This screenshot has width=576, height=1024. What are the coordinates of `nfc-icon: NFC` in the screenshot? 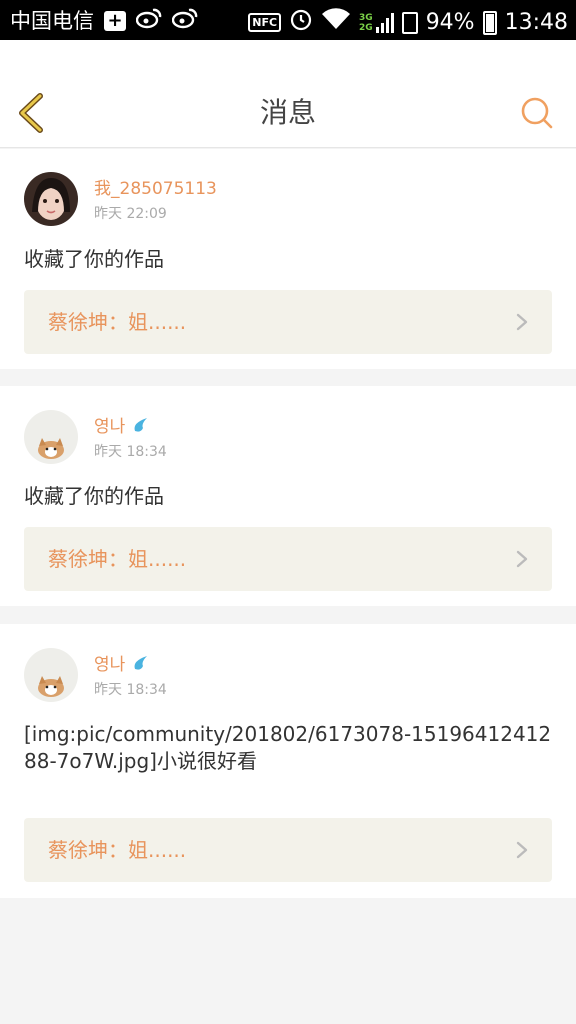 It's located at (265, 22).